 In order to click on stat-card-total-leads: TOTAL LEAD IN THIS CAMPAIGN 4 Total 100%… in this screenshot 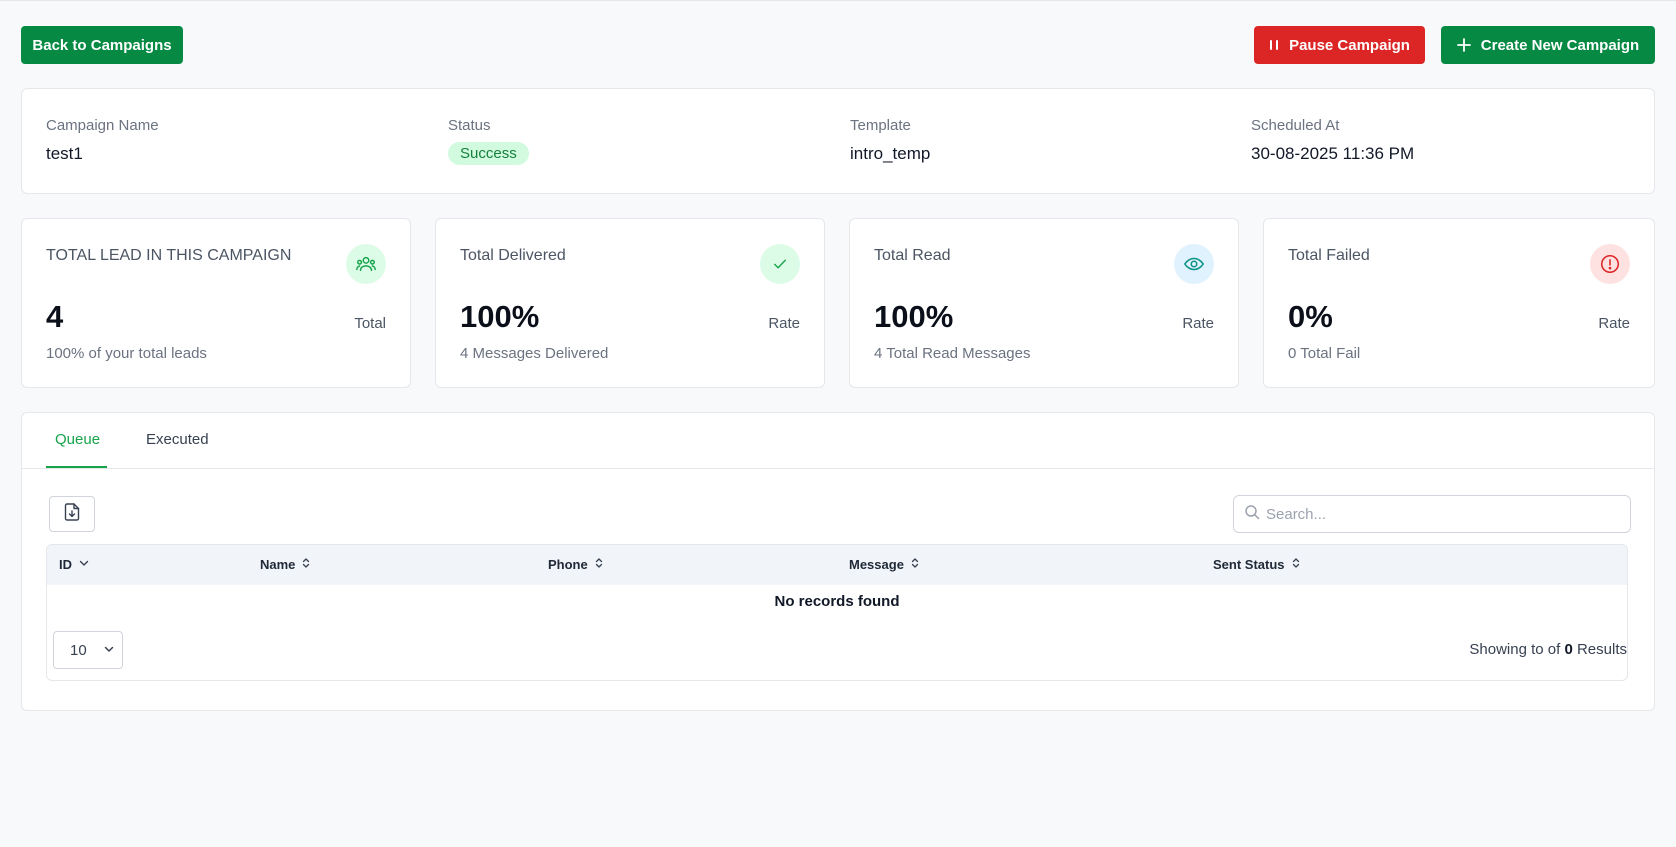, I will do `click(216, 303)`.